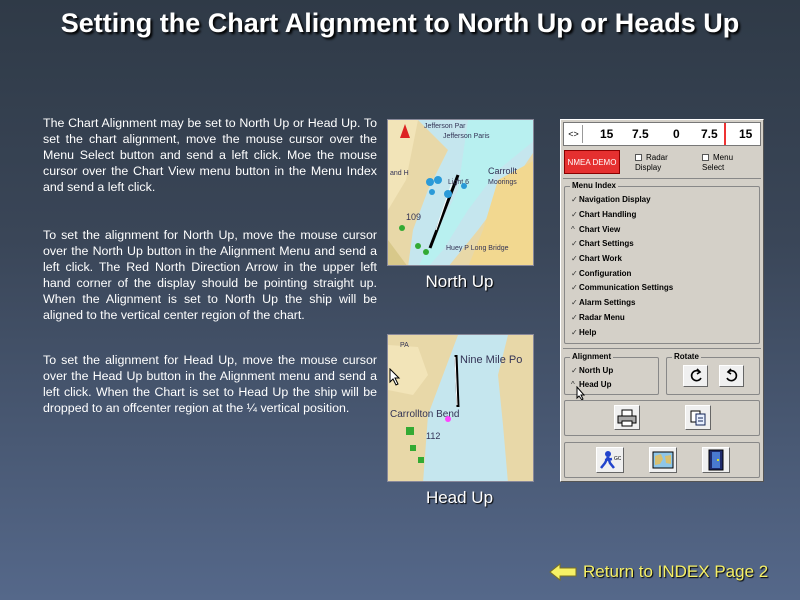 Image resolution: width=800 pixels, height=600 pixels. What do you see at coordinates (713, 373) in the screenshot?
I see `rotate-group: Rotate` at bounding box center [713, 373].